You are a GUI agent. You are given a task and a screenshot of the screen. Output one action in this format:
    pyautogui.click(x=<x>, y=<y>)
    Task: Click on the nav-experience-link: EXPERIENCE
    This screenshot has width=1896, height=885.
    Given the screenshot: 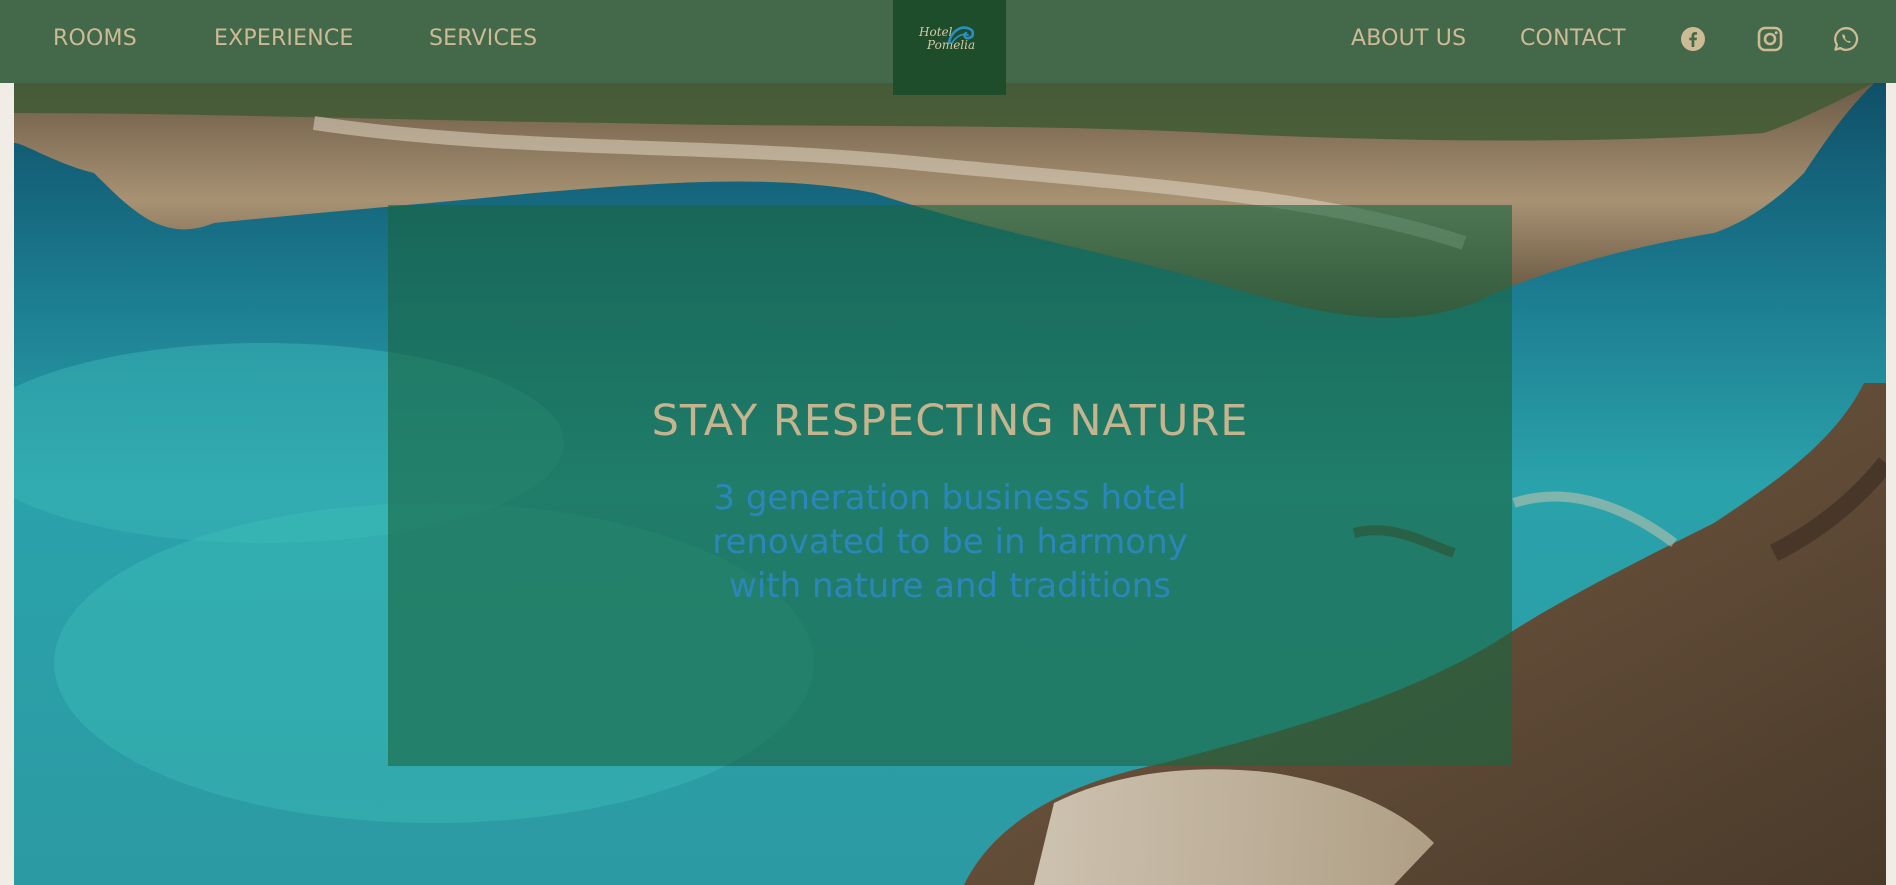 What is the action you would take?
    pyautogui.click(x=284, y=39)
    